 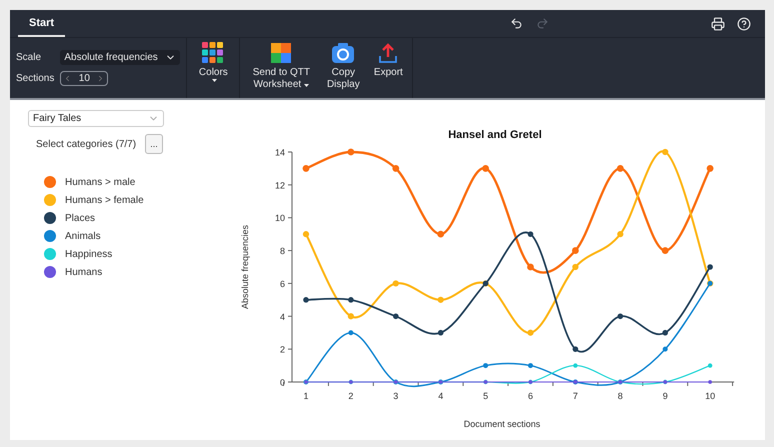 I want to click on x-tick-label: 3, so click(x=395, y=396).